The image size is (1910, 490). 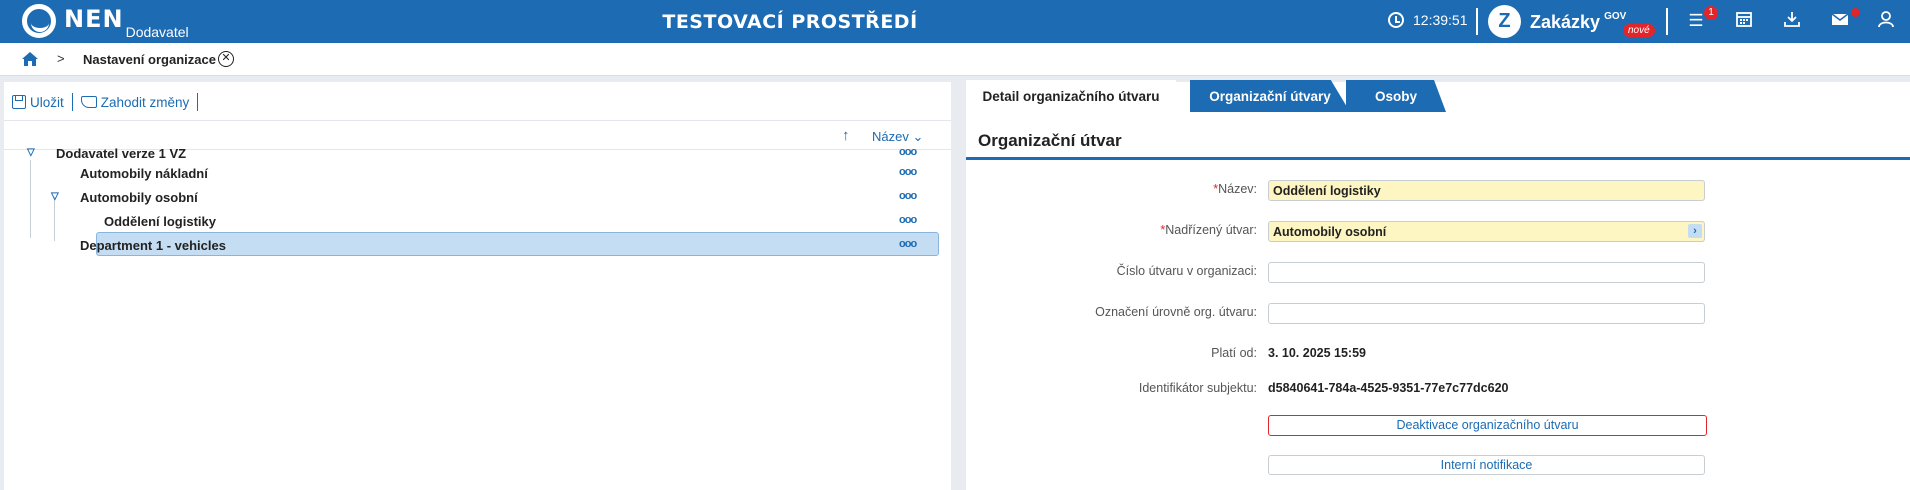 I want to click on save-button: Uložit, so click(x=38, y=102).